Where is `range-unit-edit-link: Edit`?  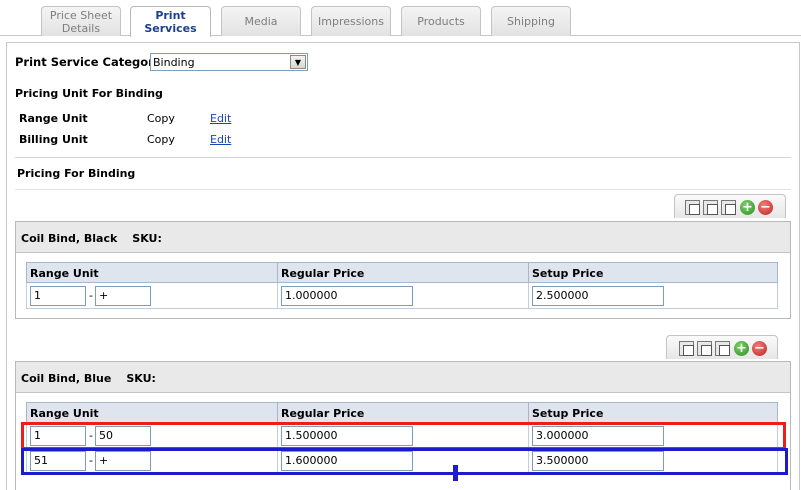
range-unit-edit-link: Edit is located at coordinates (220, 118).